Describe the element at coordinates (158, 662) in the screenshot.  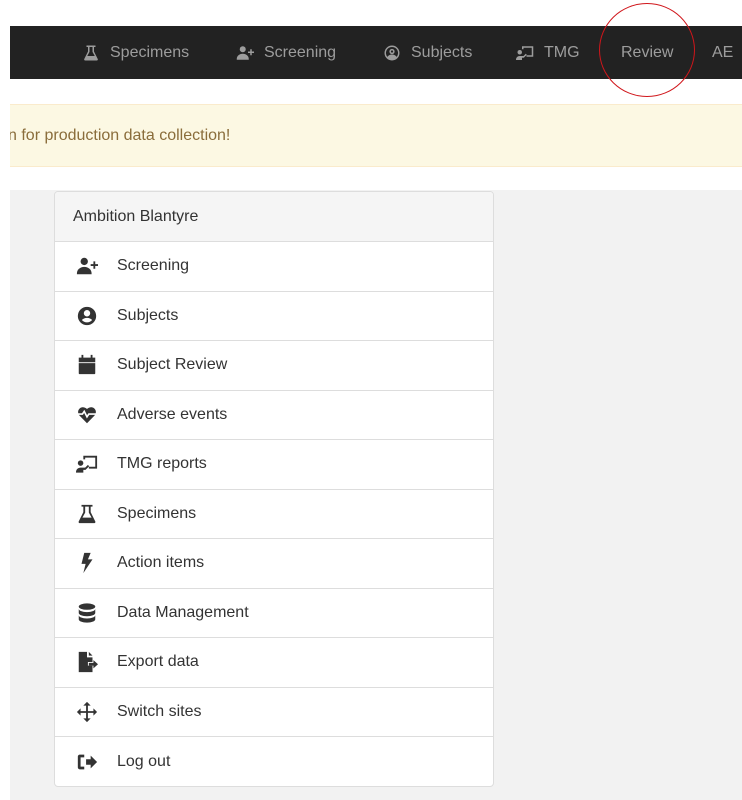
I see `menu-item-label: Export data` at that location.